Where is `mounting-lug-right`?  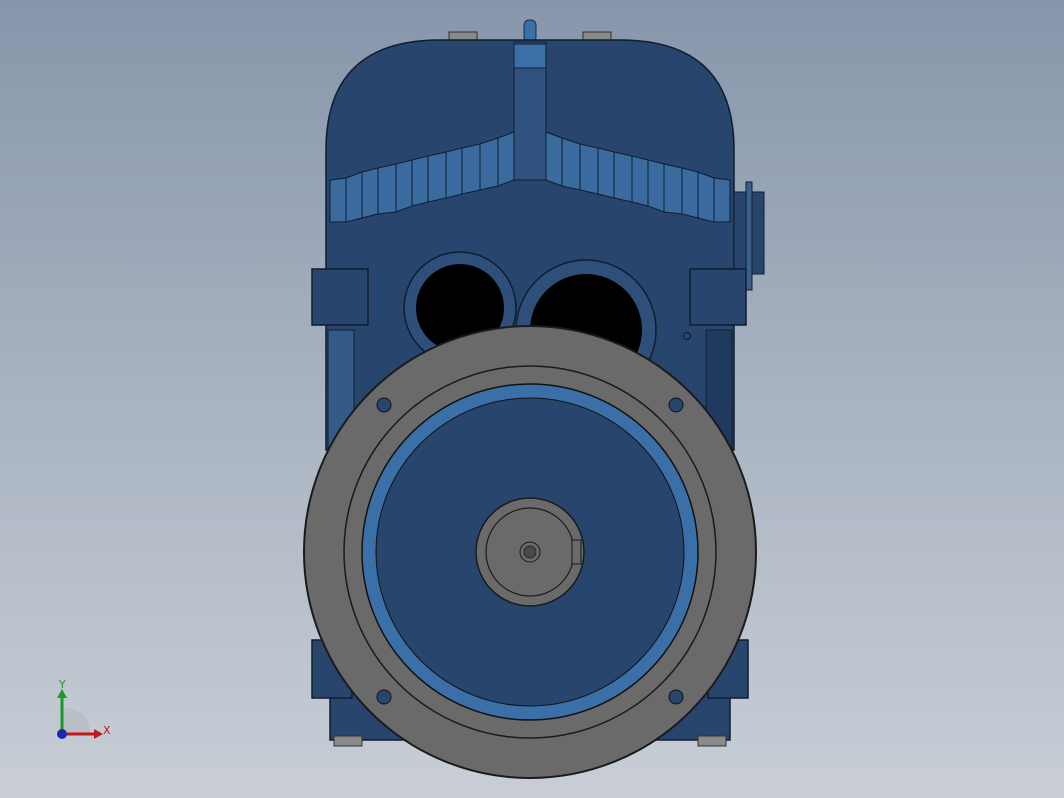
mounting-lug-right is located at coordinates (718, 297).